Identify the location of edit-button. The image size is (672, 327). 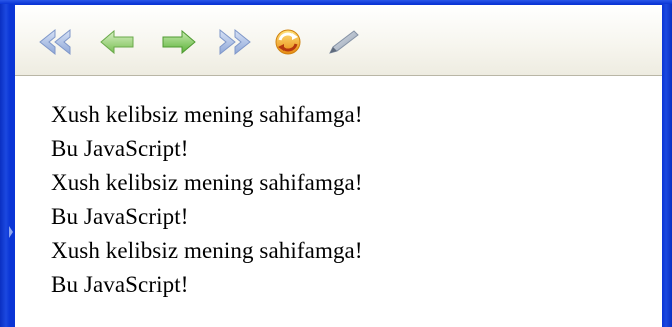
(343, 42).